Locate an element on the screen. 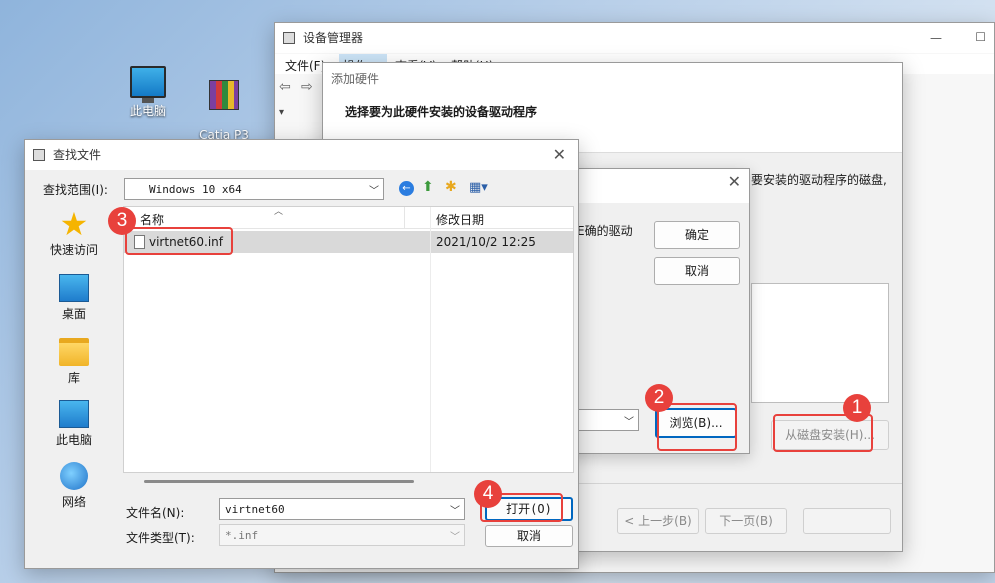  nav-network: 网络 is located at coordinates (74, 486).